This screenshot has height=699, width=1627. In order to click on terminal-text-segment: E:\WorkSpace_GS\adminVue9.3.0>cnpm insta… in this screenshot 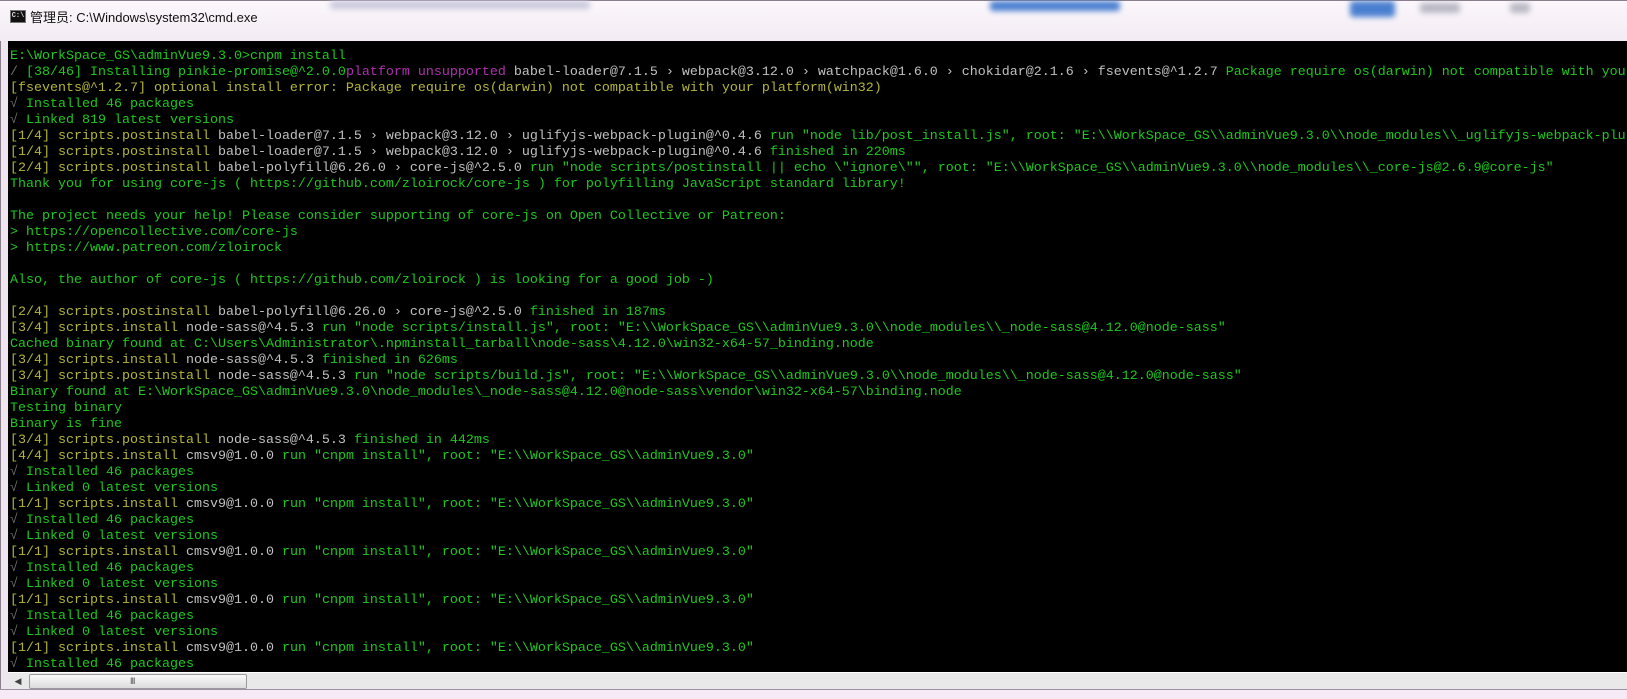, I will do `click(178, 56)`.